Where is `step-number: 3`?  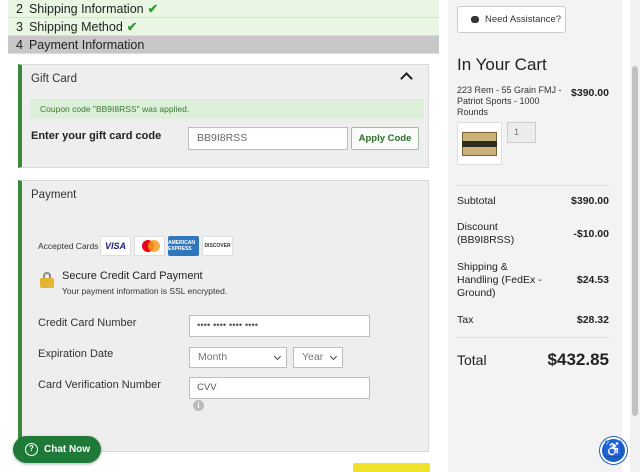 step-number: 3 is located at coordinates (19, 27).